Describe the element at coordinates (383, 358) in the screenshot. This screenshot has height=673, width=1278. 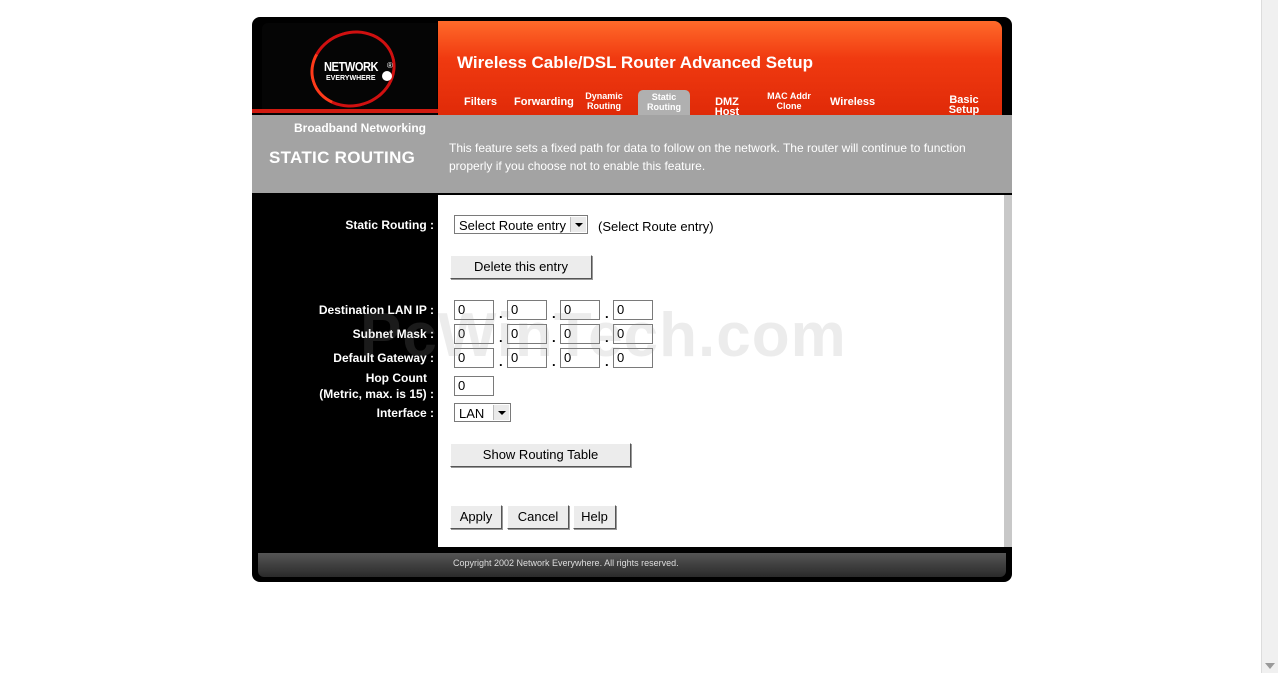
I see `default-gateway-label: Default Gateway :` at that location.